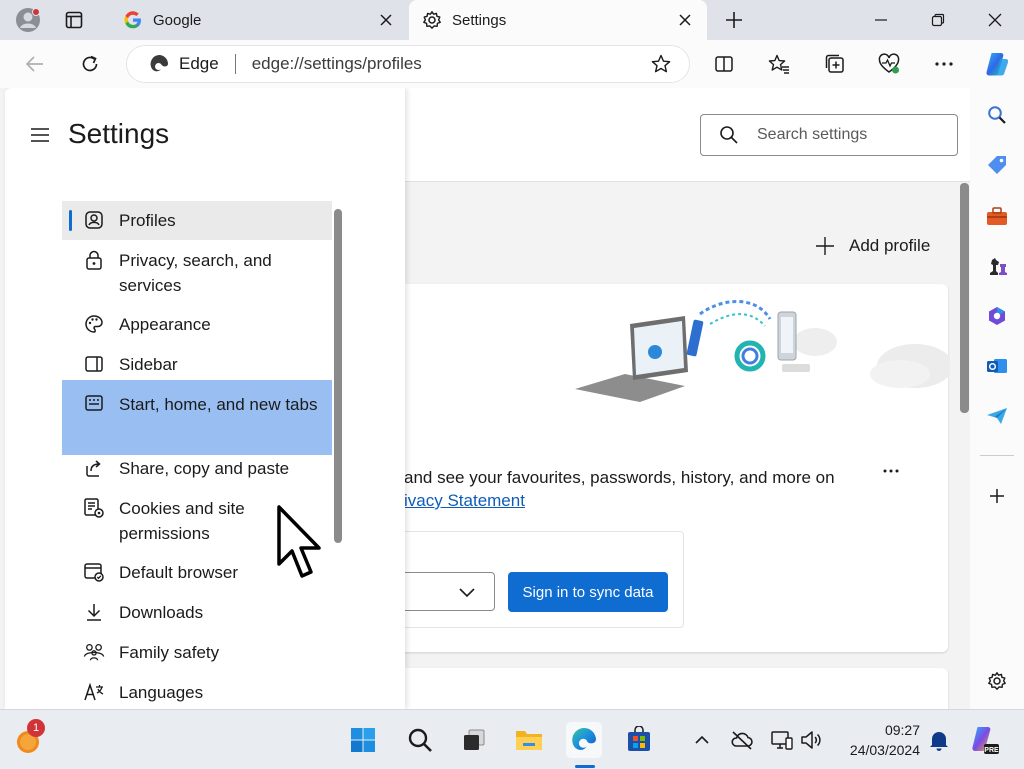  I want to click on tab-strip: Google Settings, so click(512, 20).